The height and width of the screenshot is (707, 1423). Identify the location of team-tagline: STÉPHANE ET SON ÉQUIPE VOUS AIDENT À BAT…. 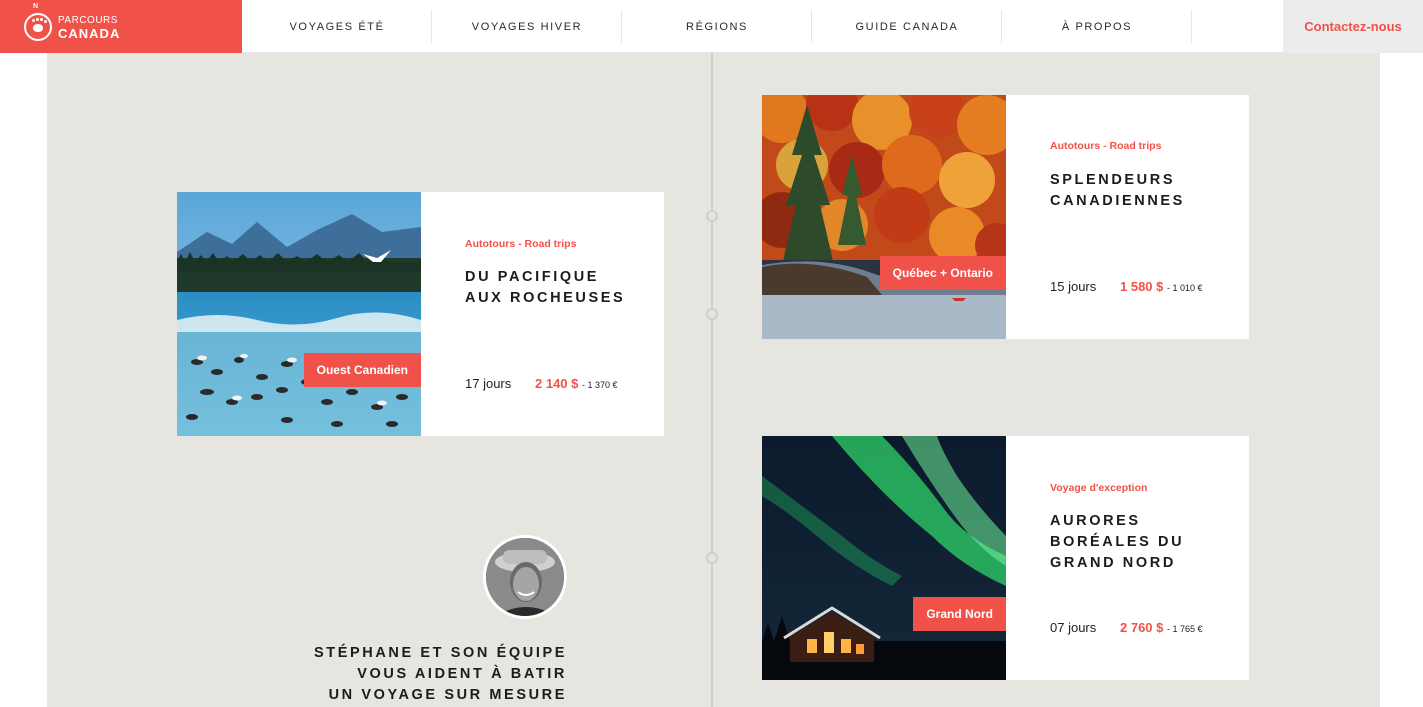
(436, 674).